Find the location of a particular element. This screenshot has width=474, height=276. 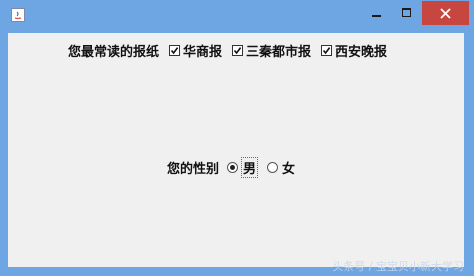

radio-male: 男 is located at coordinates (243, 167).